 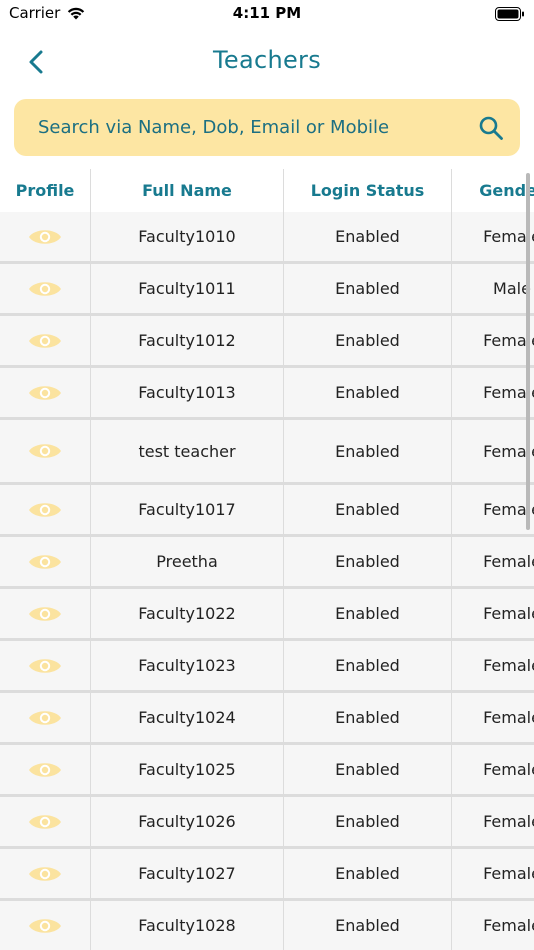 What do you see at coordinates (187, 190) in the screenshot?
I see `column-header-full-name: Full Name` at bounding box center [187, 190].